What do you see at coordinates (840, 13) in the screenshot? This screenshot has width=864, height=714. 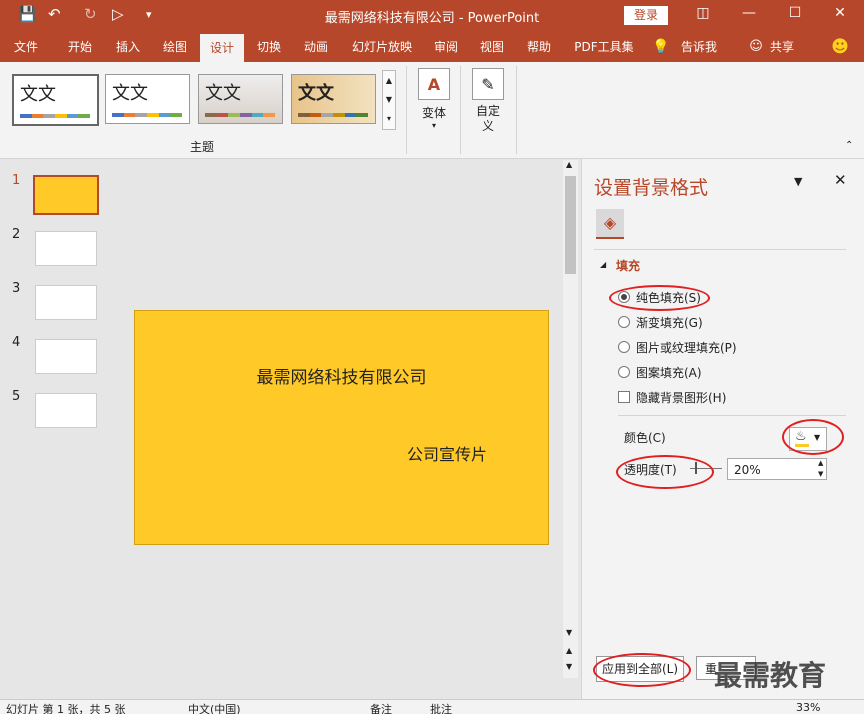 I see `close-icon: ✕` at bounding box center [840, 13].